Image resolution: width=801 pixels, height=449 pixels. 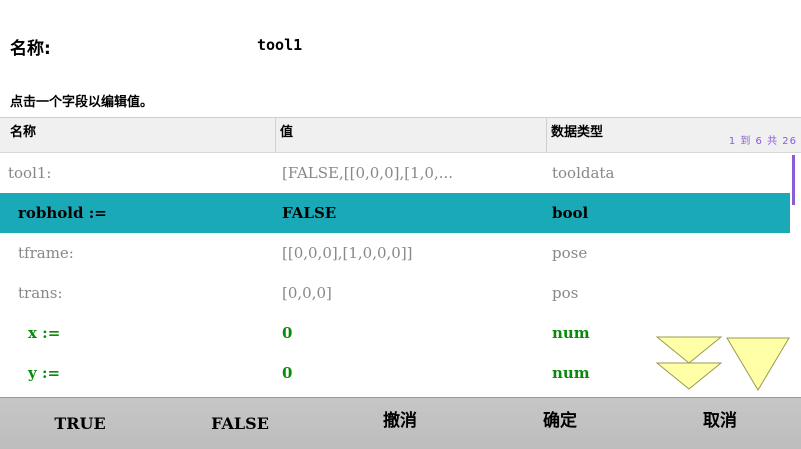 What do you see at coordinates (62, 213) in the screenshot?
I see `row-name-cell: robhold :=` at bounding box center [62, 213].